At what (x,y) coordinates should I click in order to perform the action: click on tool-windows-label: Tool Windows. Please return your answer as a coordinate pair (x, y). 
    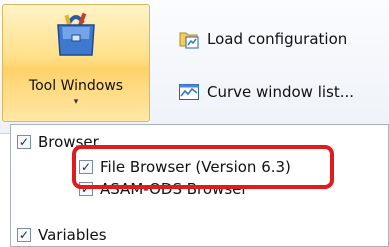
    Looking at the image, I should click on (76, 86).